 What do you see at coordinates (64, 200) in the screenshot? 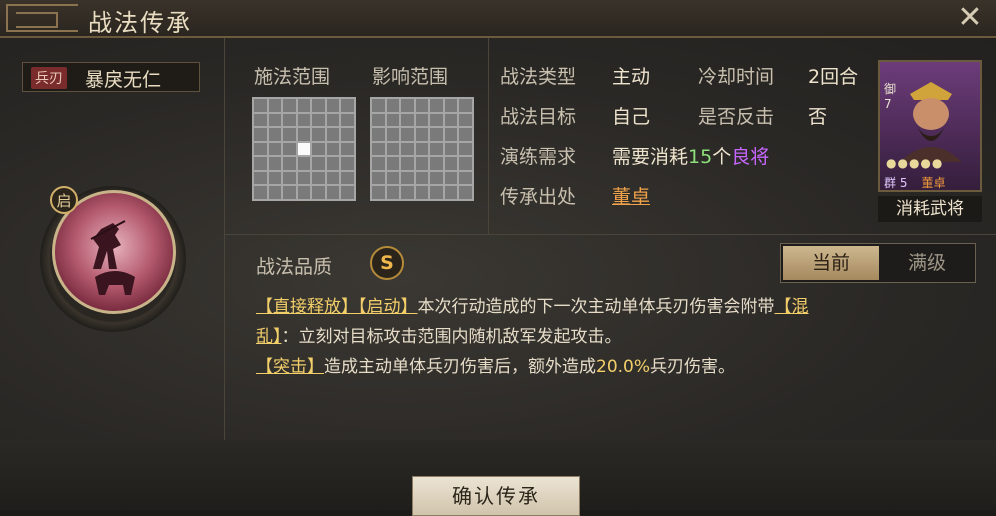
I see `launch-badge: 启` at bounding box center [64, 200].